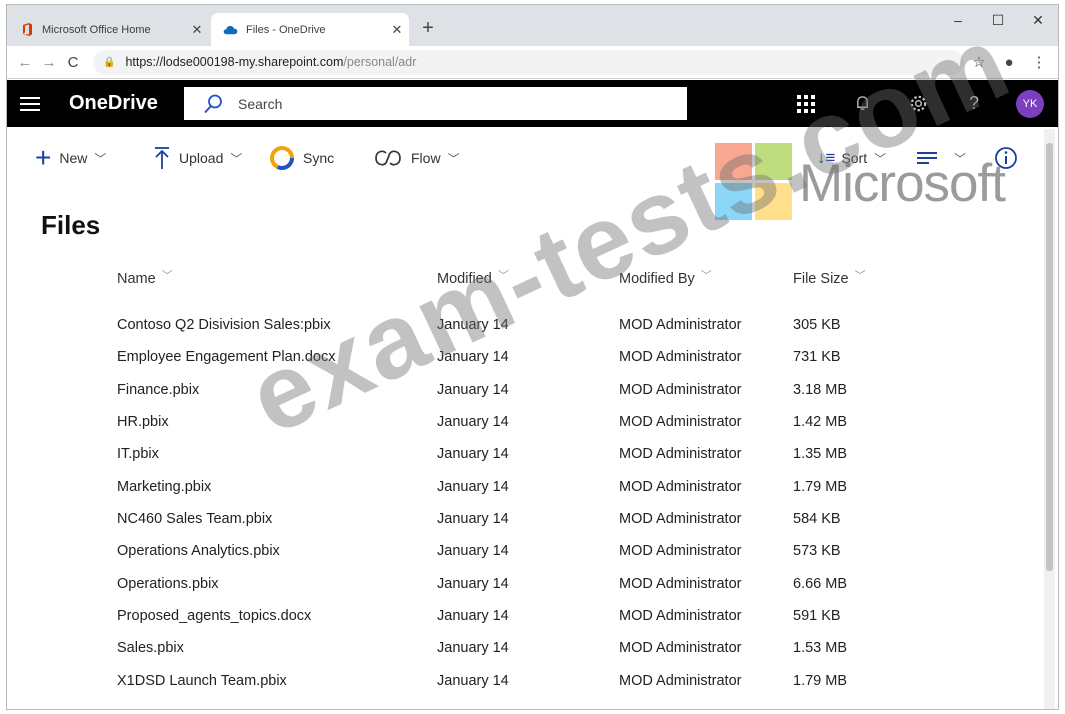 The width and height of the screenshot is (1065, 714). I want to click on file-name: Finance.pbix, so click(158, 390).